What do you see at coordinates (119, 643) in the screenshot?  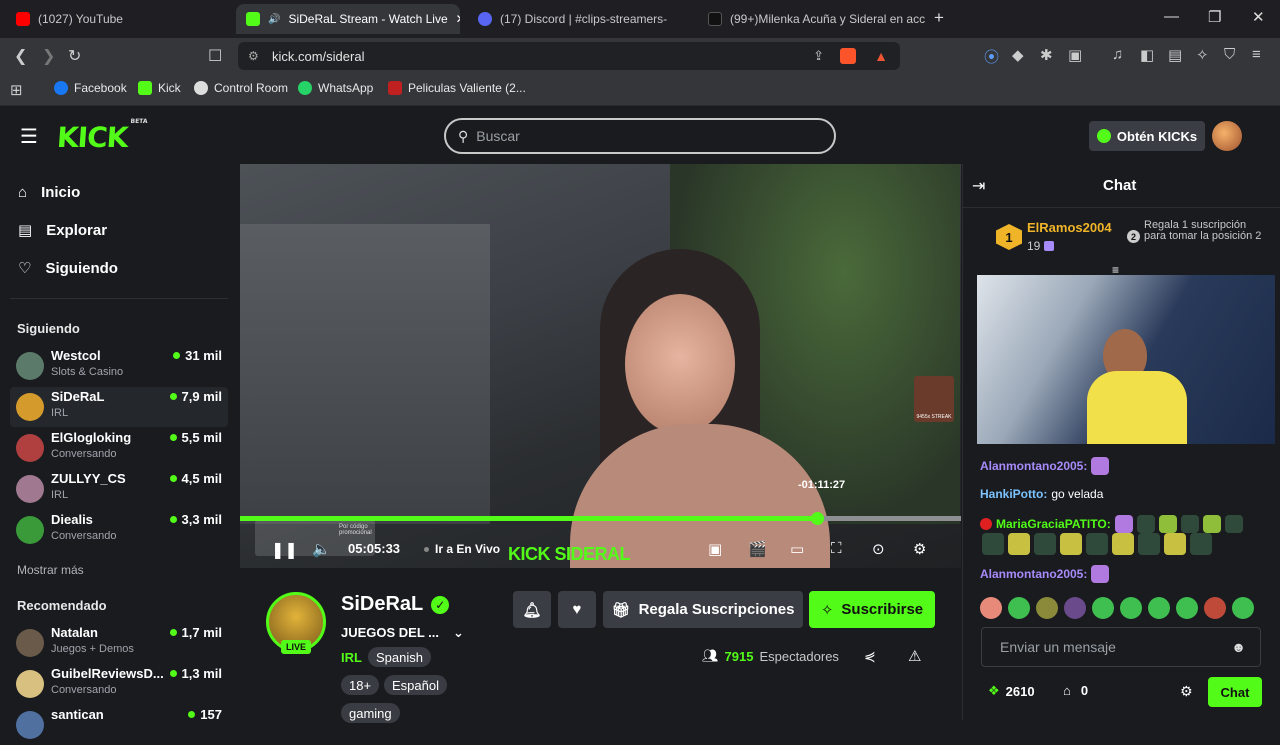 I see `channel-item: Natalan Juegos + Demos 1,7 mil` at bounding box center [119, 643].